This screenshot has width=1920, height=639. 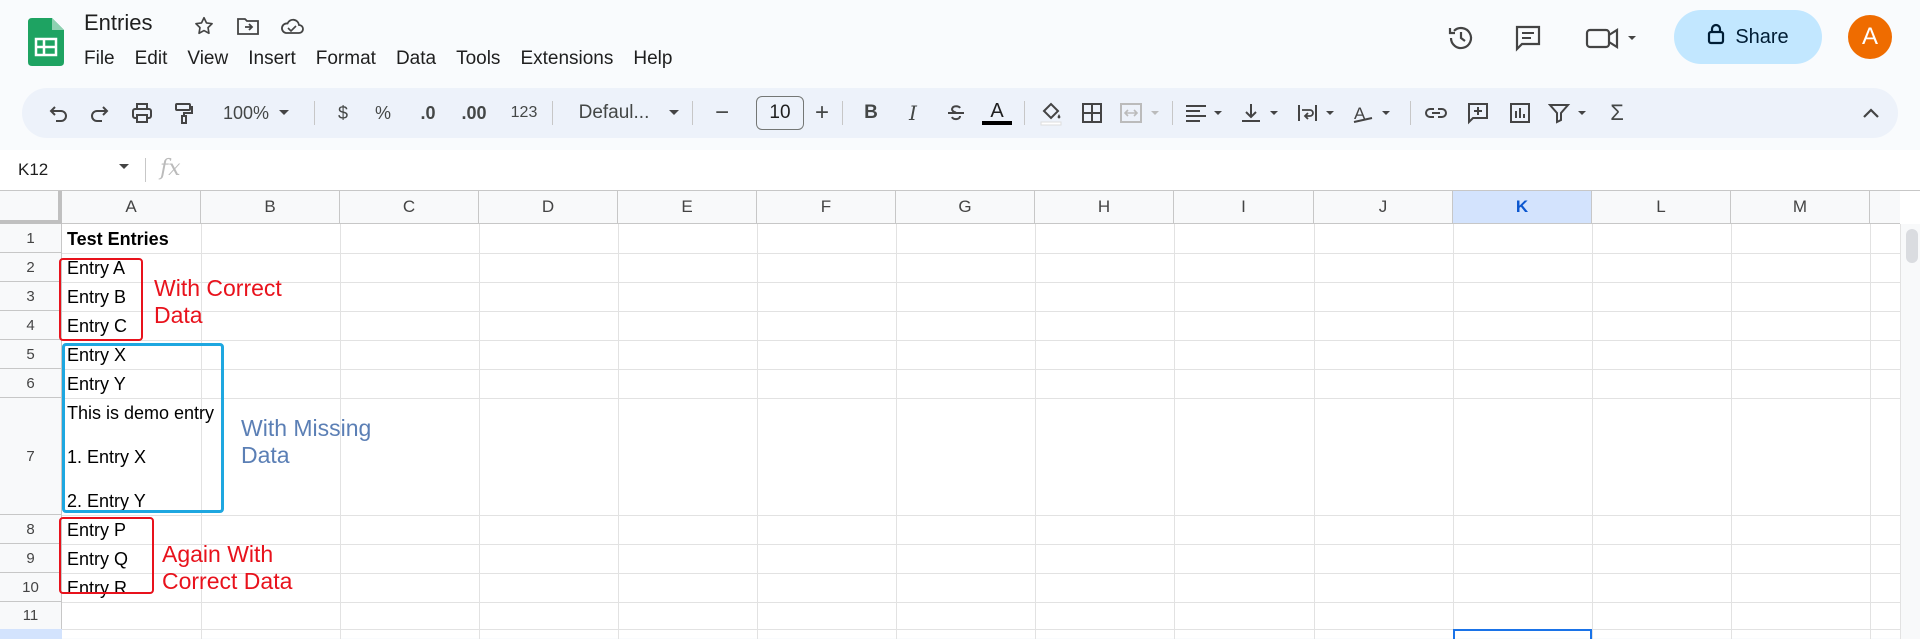 I want to click on annotation-correct-1-line1: With Correct, so click(x=218, y=288).